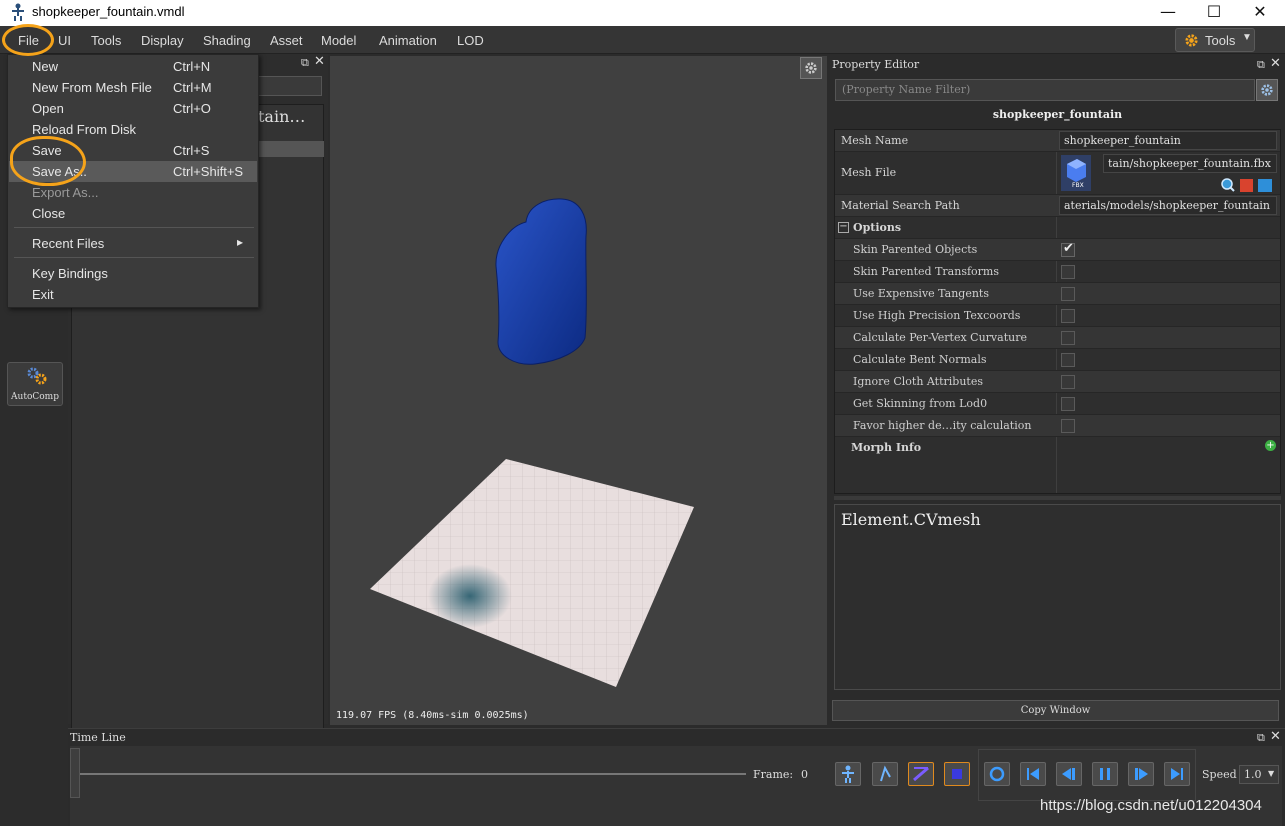 This screenshot has width=1285, height=826. Describe the element at coordinates (289, 86) in the screenshot. I see `outliner-filter` at that location.